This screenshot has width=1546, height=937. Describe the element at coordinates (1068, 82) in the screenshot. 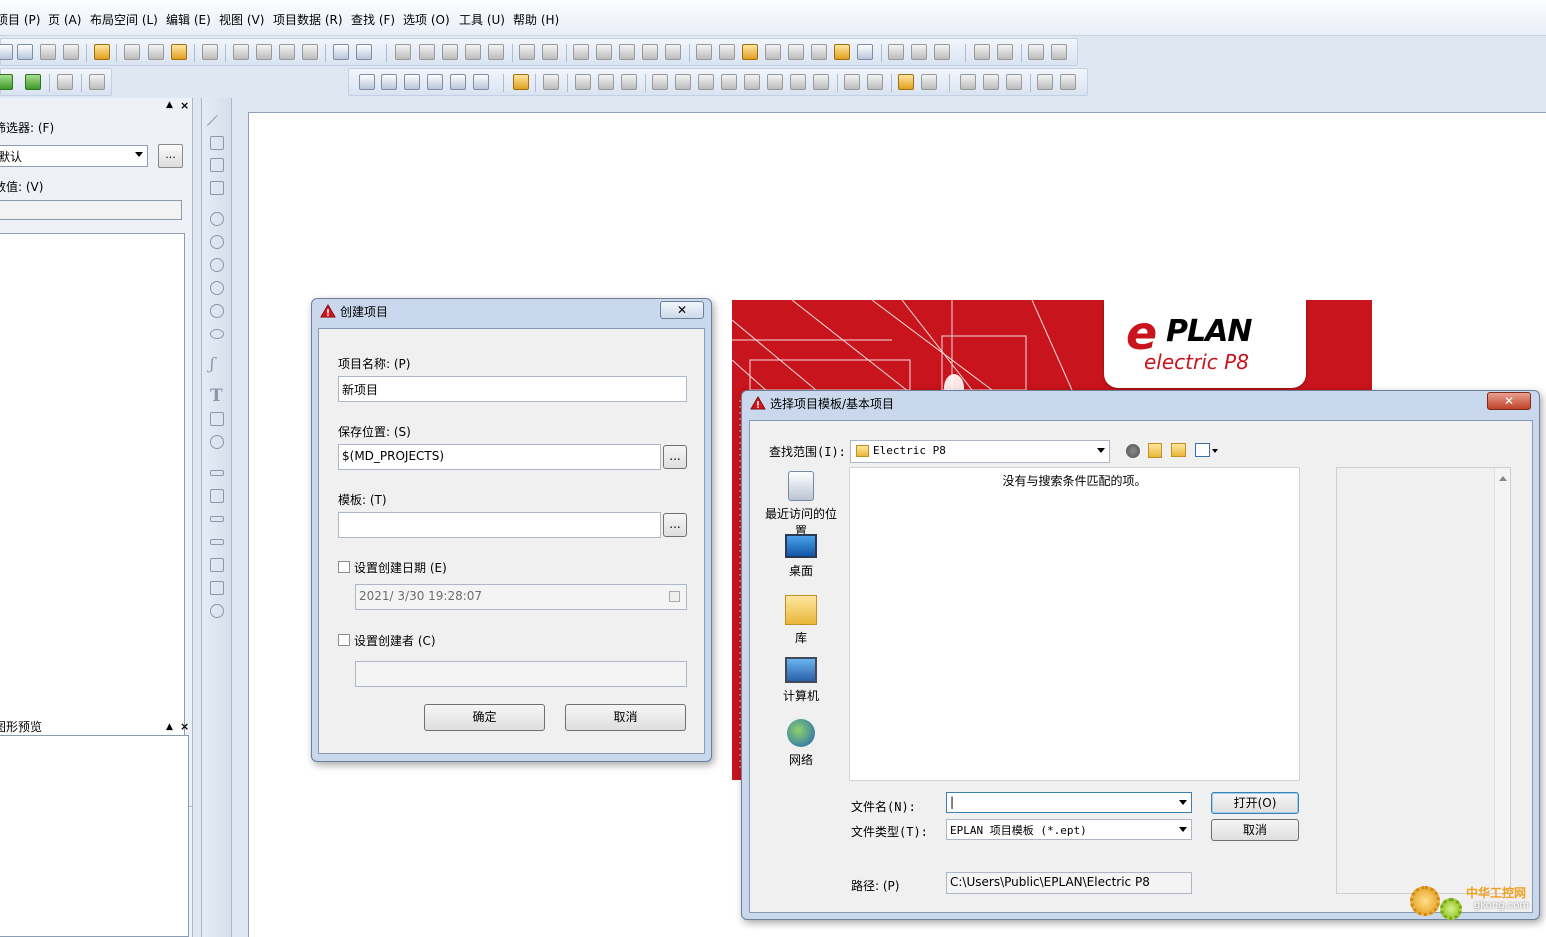

I see `junction-icon` at that location.